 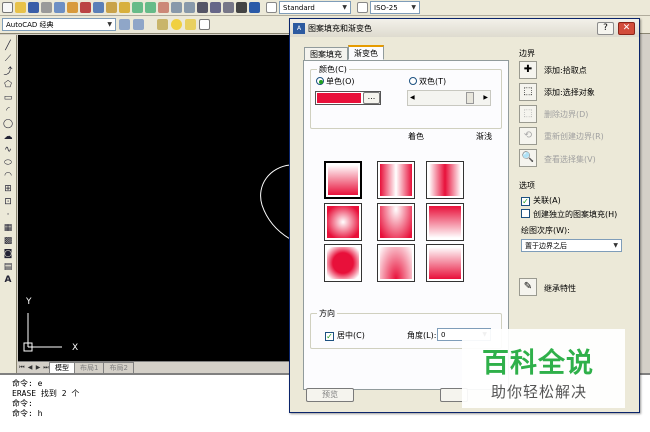 What do you see at coordinates (241, 7) in the screenshot?
I see `calculator-icon` at bounding box center [241, 7].